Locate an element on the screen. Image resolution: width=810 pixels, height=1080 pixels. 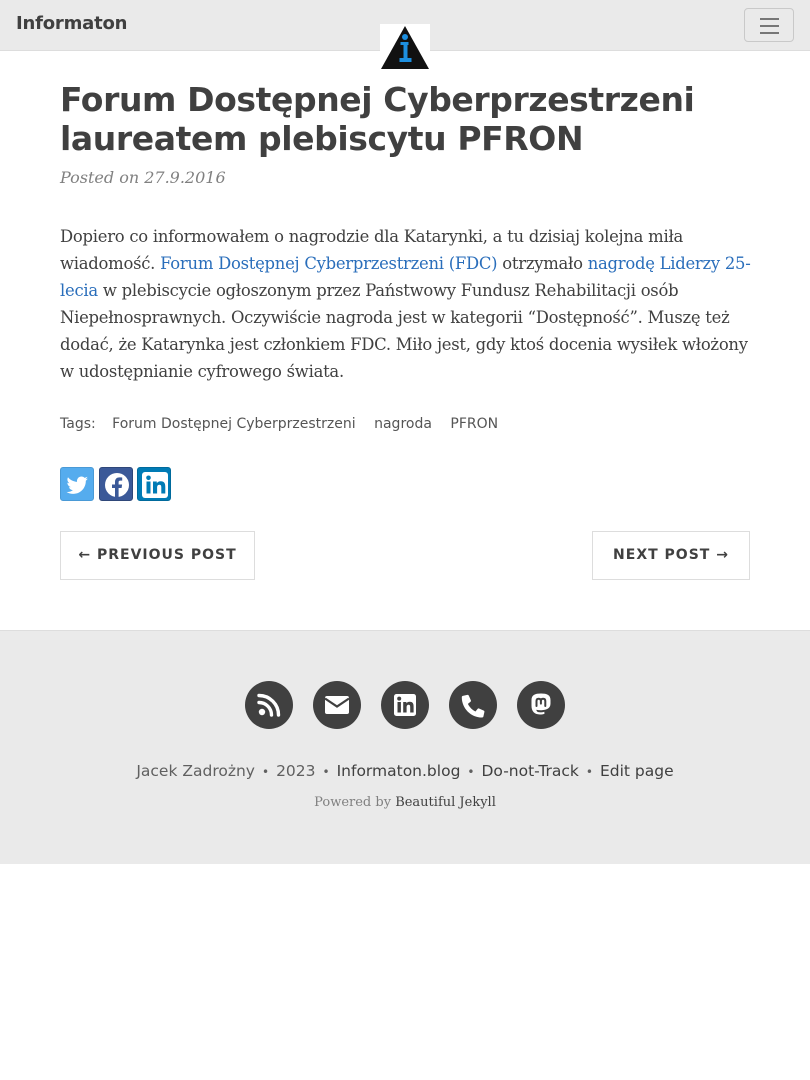
footer-site-link: Informaton.blog is located at coordinates (399, 771).